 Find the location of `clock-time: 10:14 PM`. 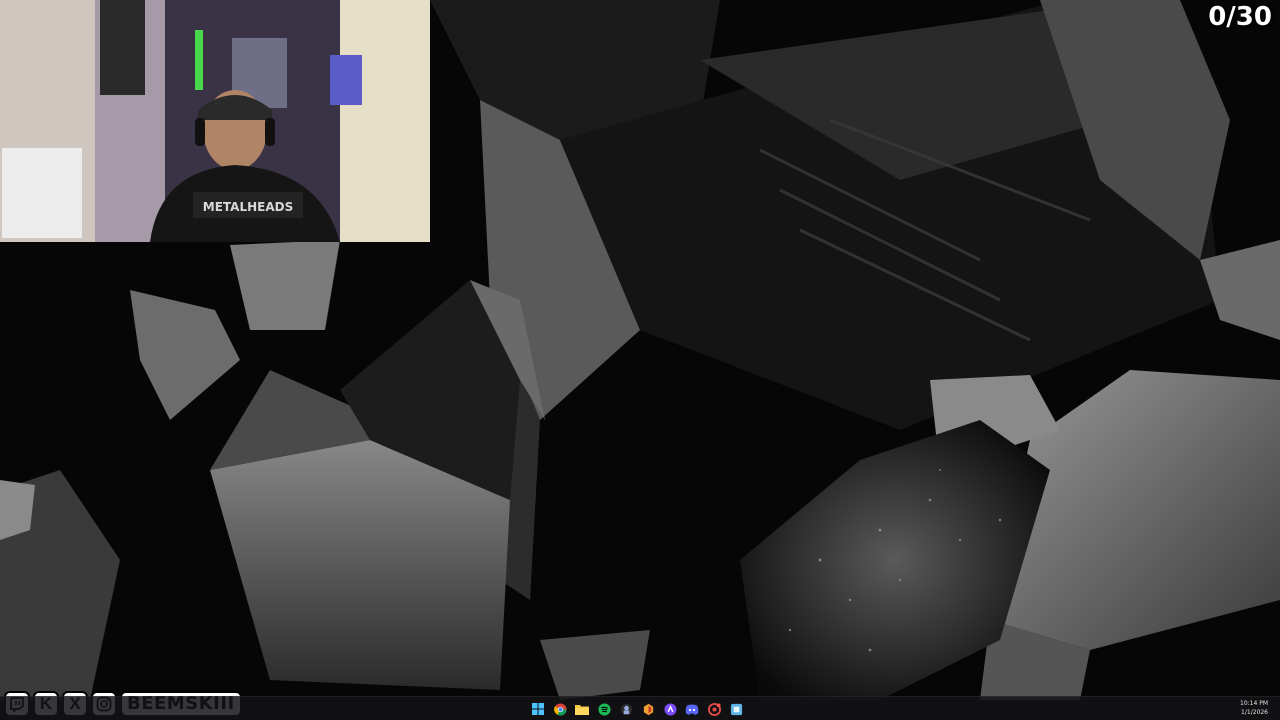

clock-time: 10:14 PM is located at coordinates (1254, 703).